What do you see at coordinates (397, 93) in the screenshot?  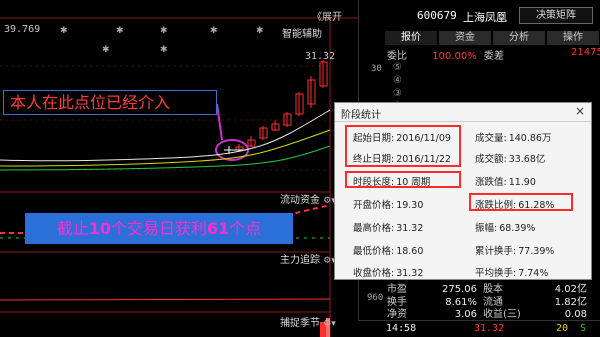 I see `sell-level-3: ③` at bounding box center [397, 93].